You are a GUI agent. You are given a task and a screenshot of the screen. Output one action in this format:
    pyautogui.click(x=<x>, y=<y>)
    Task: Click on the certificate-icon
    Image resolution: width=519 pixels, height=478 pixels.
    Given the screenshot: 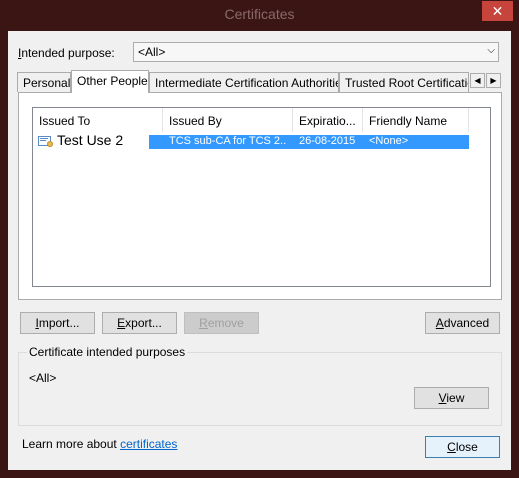 What is the action you would take?
    pyautogui.click(x=46, y=141)
    